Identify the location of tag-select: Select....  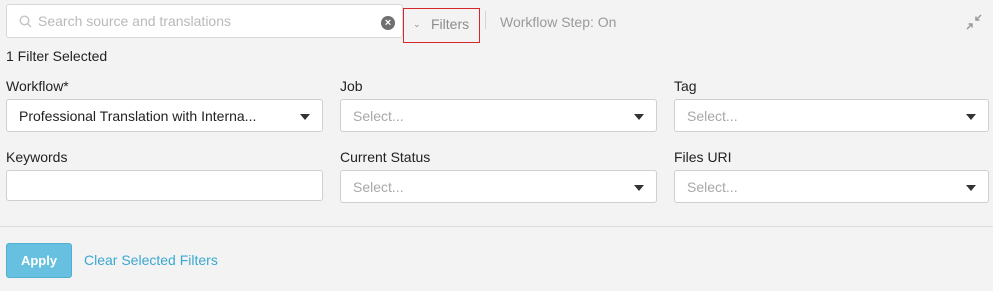
(831, 115).